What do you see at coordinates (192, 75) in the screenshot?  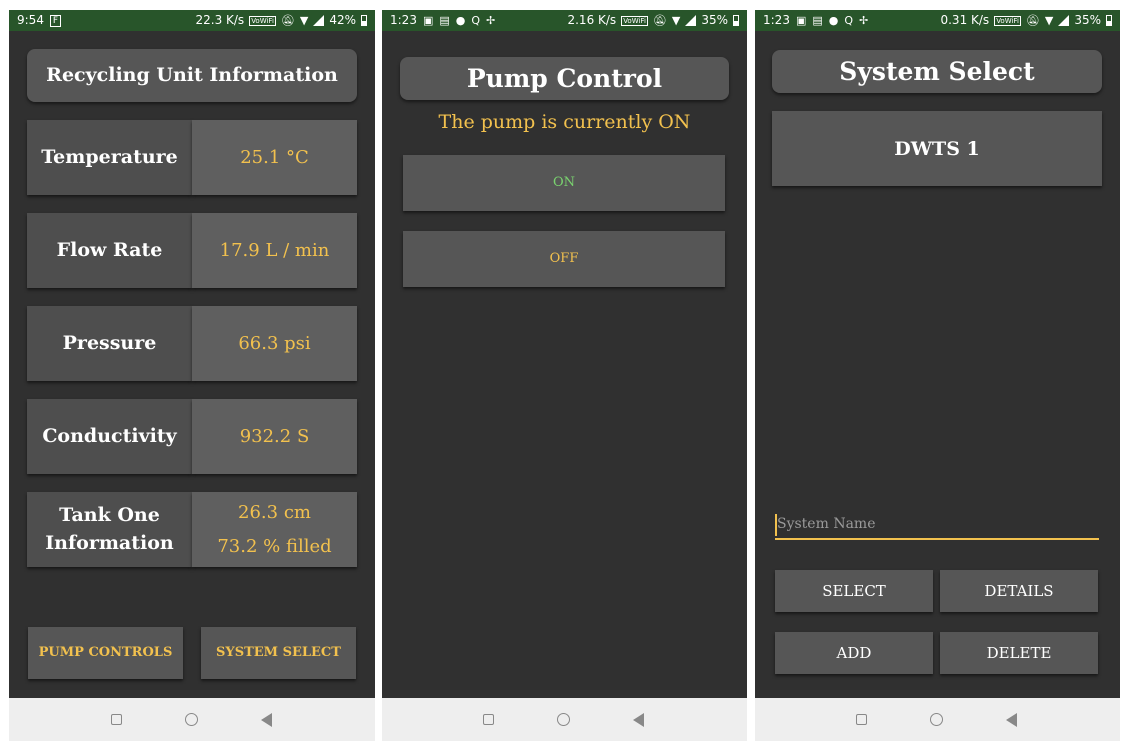 I see `page-title: Recycling Unit Information` at bounding box center [192, 75].